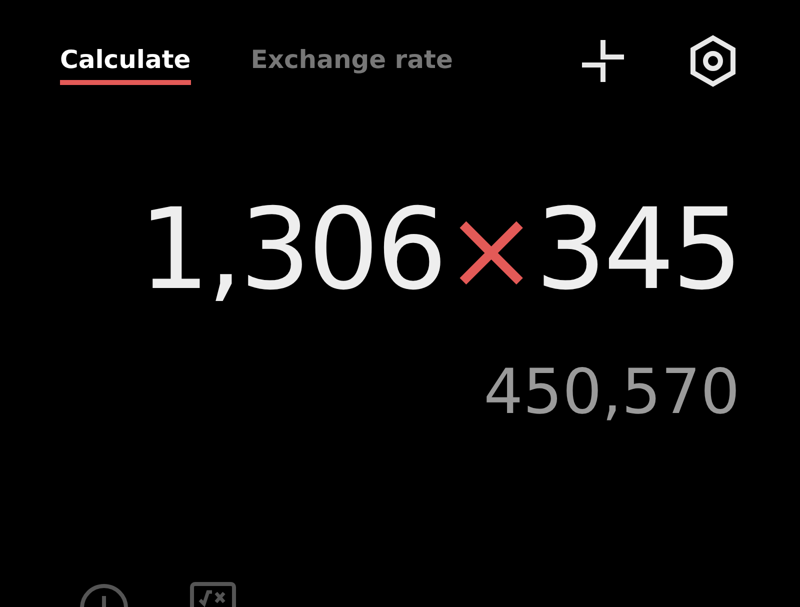 The height and width of the screenshot is (607, 800). Describe the element at coordinates (351, 65) in the screenshot. I see `tab: Exchange rate` at that location.